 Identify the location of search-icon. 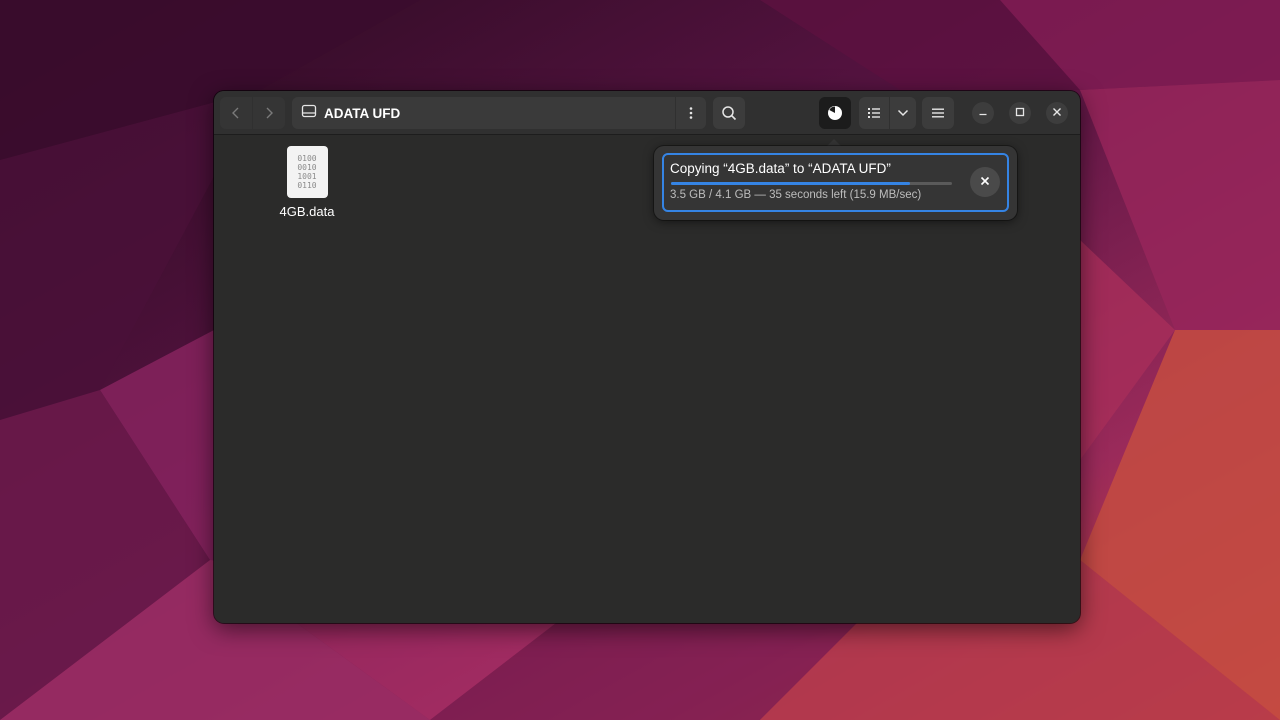
(729, 113).